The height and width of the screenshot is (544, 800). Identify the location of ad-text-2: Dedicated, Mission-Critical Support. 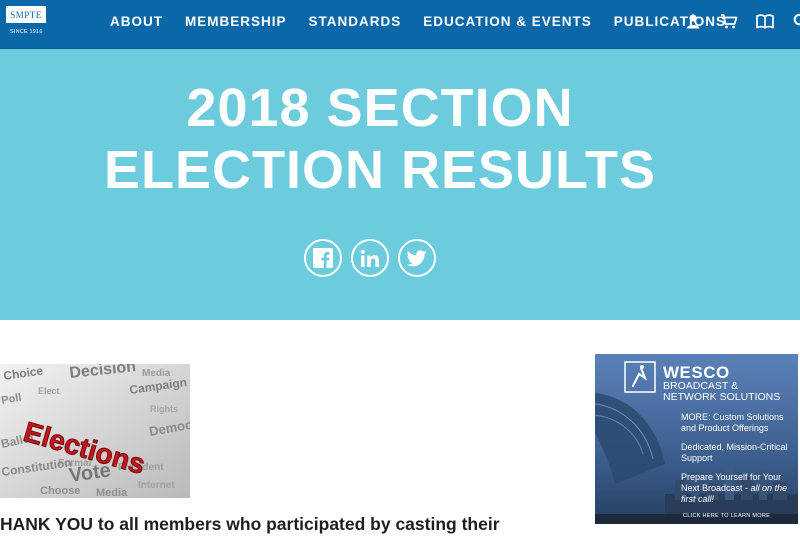
(734, 452).